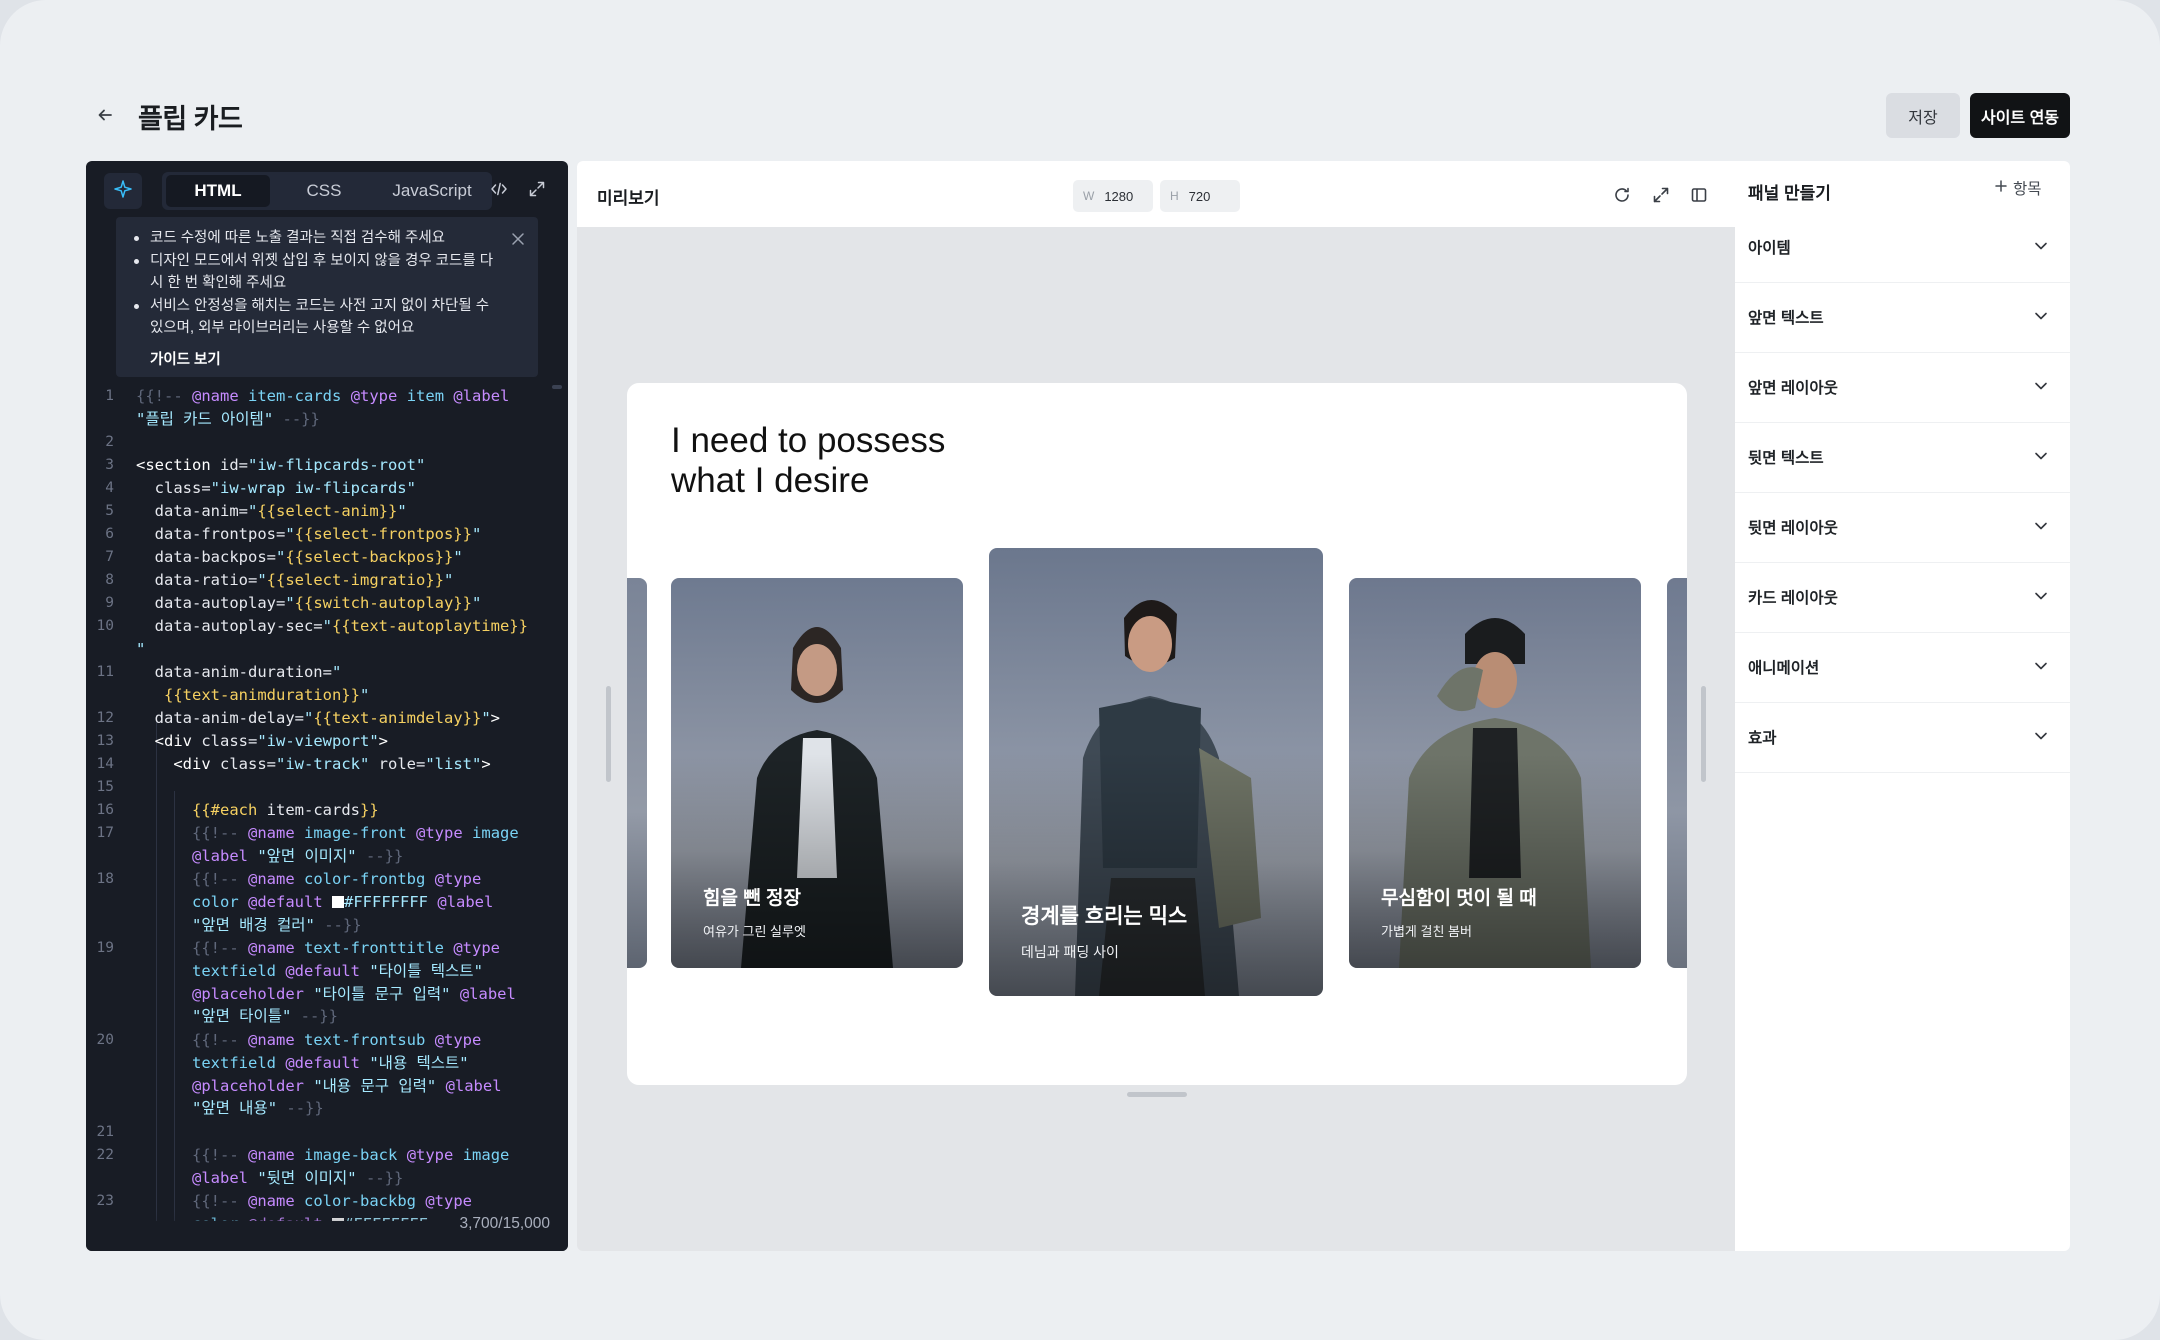  What do you see at coordinates (608, 734) in the screenshot?
I see `resize-handle-left` at bounding box center [608, 734].